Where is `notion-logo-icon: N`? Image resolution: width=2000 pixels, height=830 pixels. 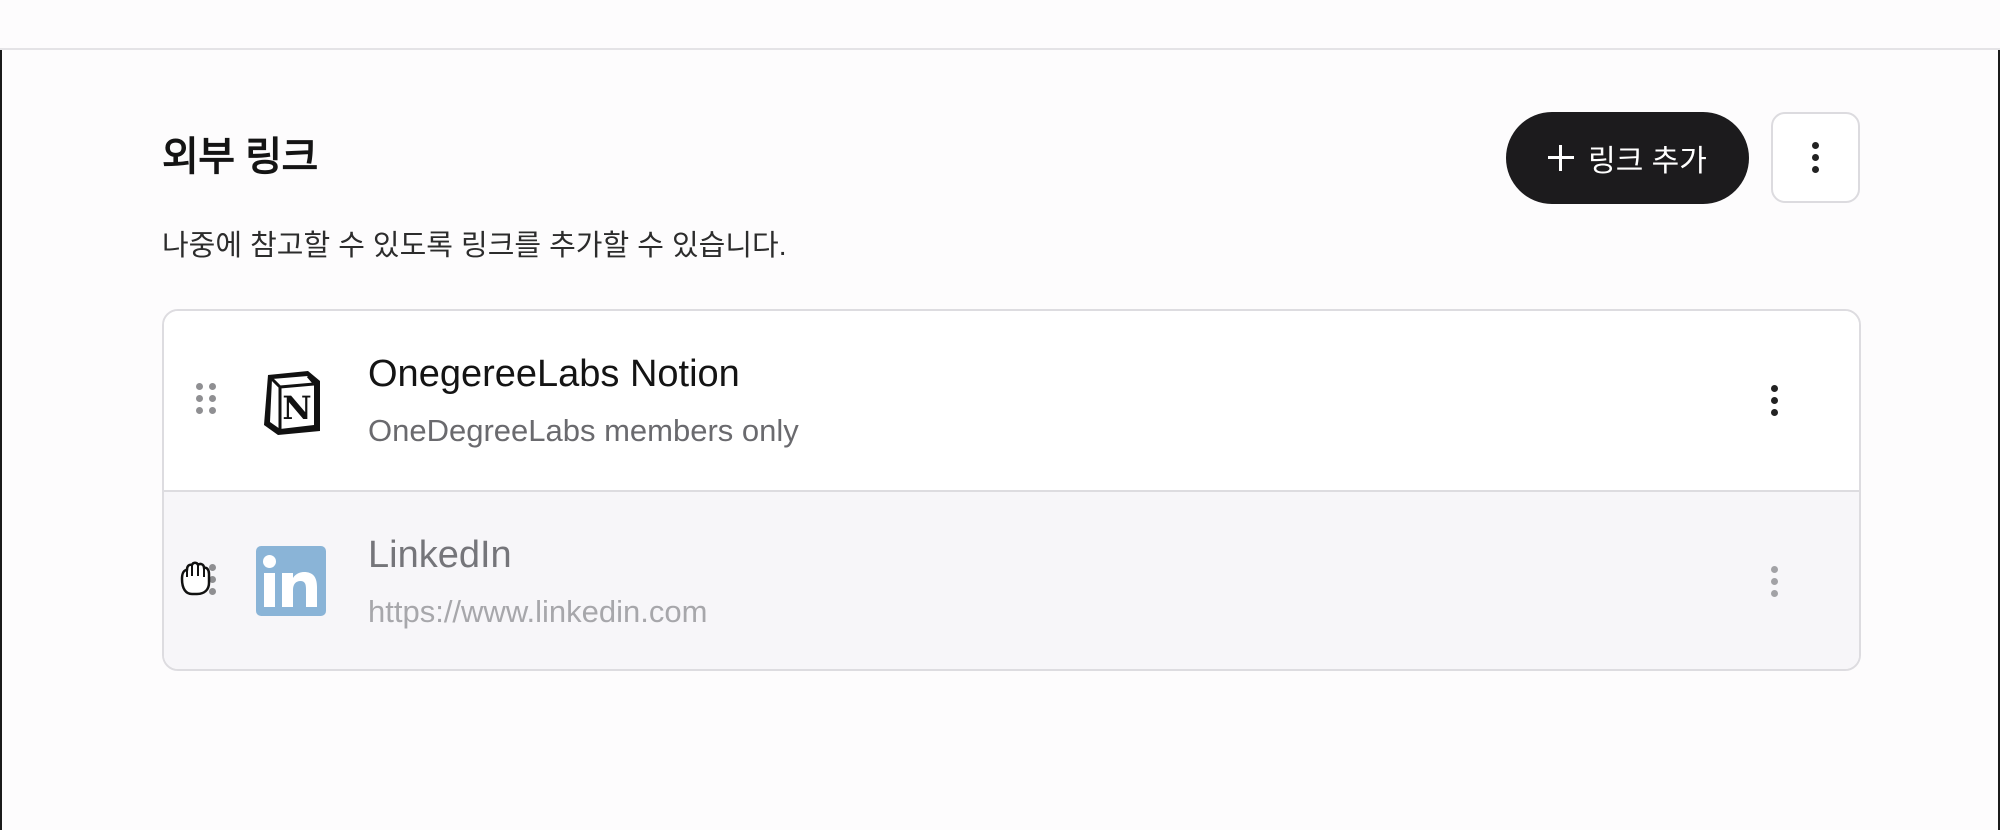 notion-logo-icon: N is located at coordinates (291, 402).